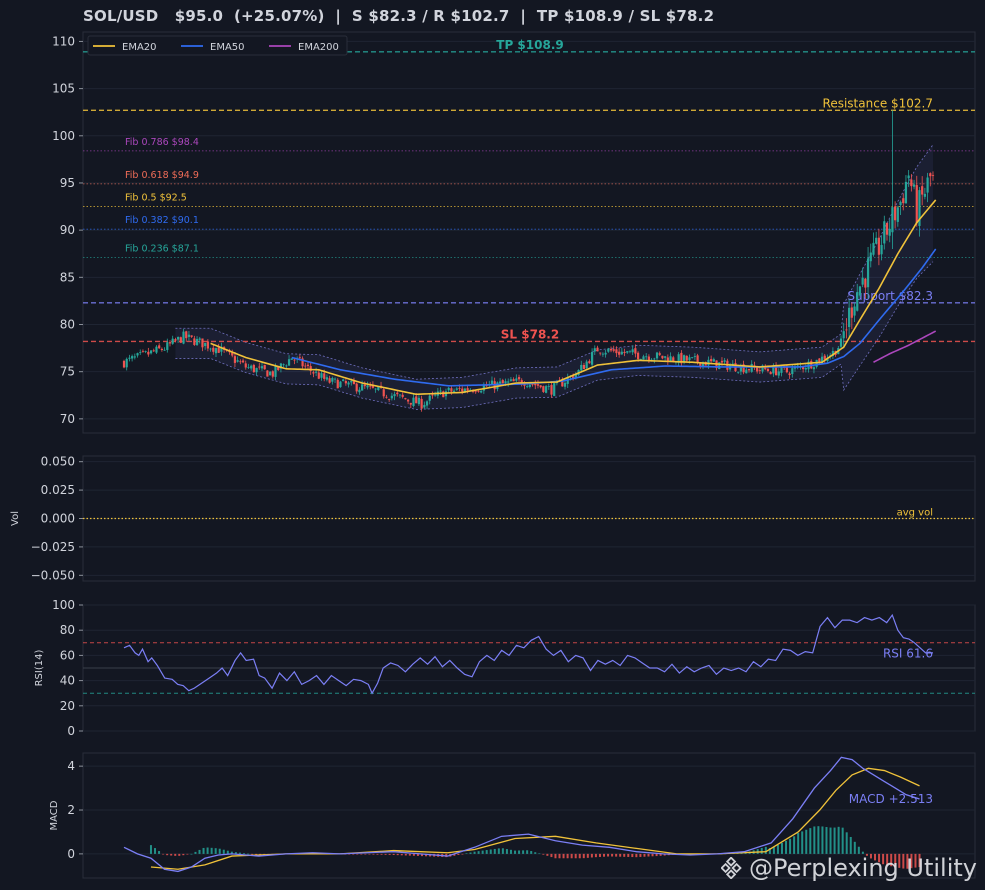  What do you see at coordinates (67, 230) in the screenshot?
I see `price-y-tick-label: 90` at bounding box center [67, 230].